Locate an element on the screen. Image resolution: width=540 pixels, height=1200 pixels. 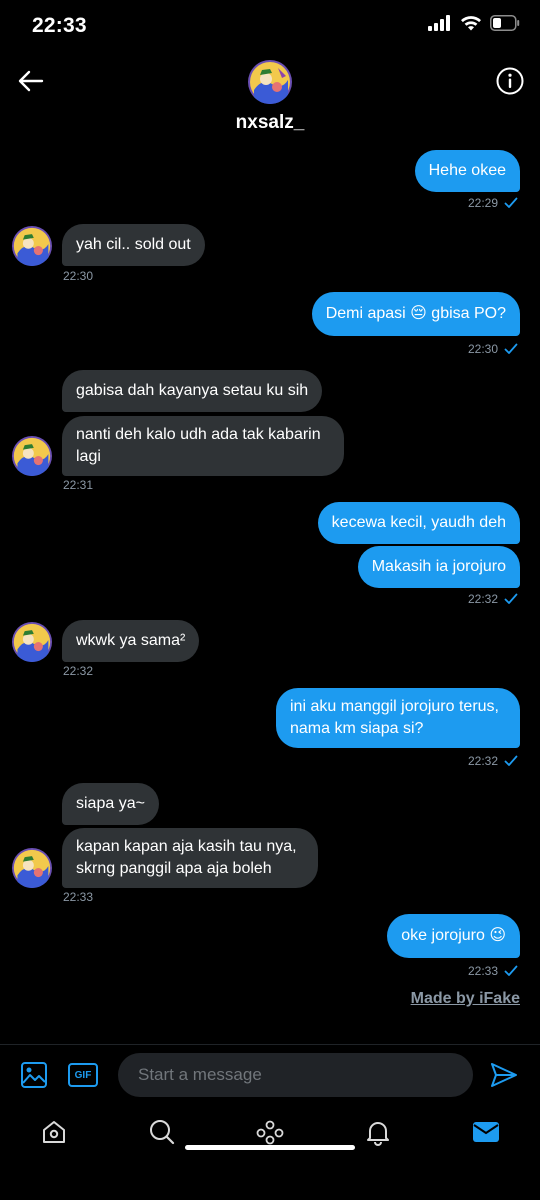
tab-home is located at coordinates (54, 1132).